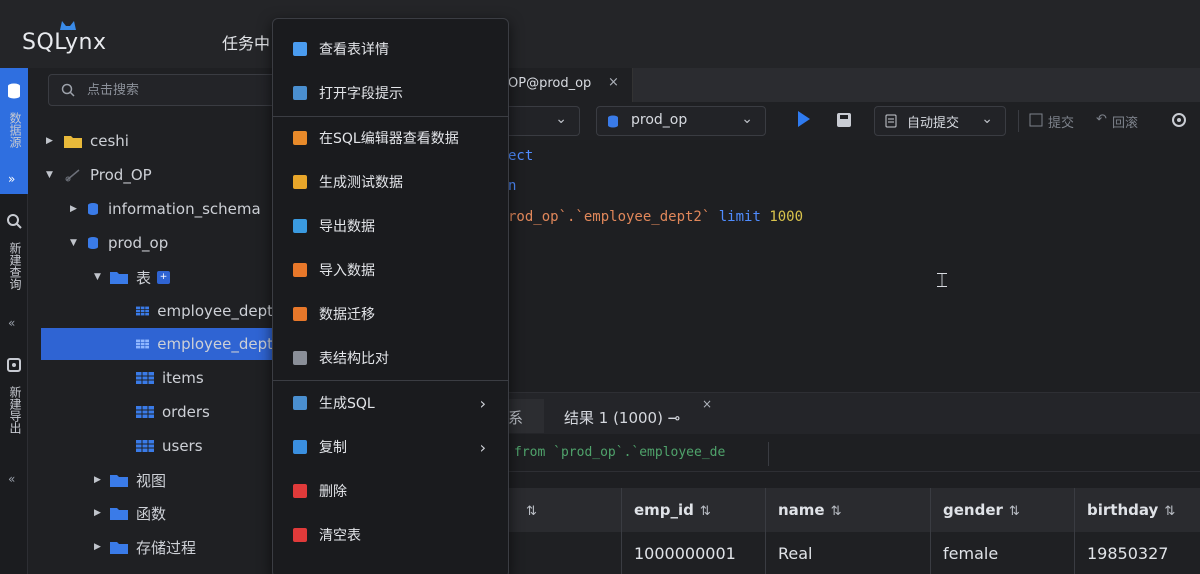  Describe the element at coordinates (848, 553) in the screenshot. I see `table-cell: Real` at that location.